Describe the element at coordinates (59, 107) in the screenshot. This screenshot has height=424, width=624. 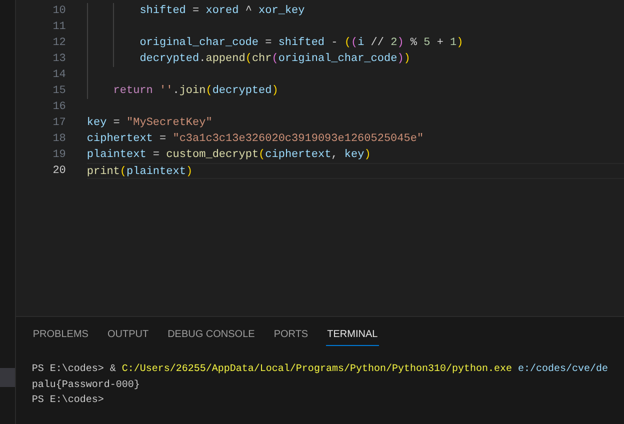
I see `line-number: 16` at that location.